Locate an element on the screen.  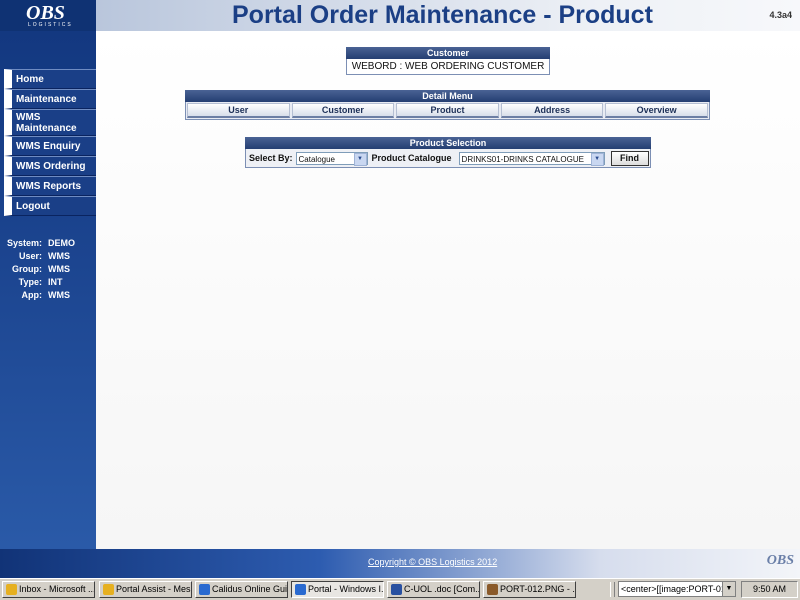
toolbar-grip is located at coordinates (612, 589).